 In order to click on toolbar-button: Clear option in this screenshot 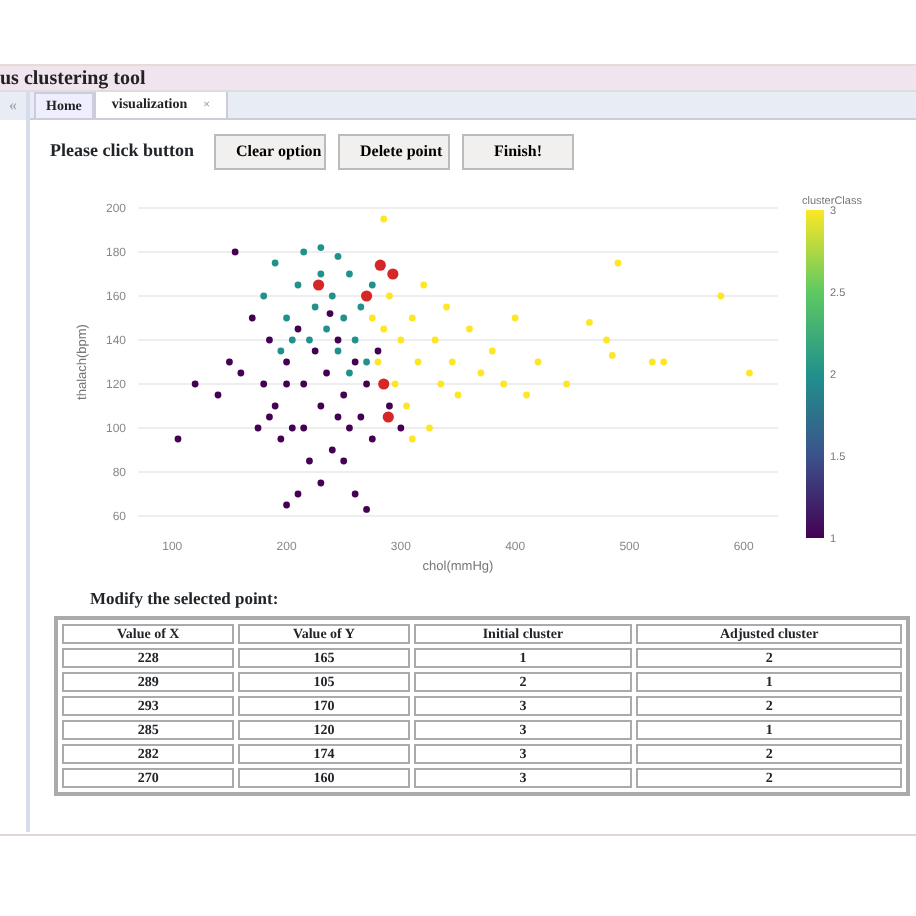, I will do `click(270, 152)`.